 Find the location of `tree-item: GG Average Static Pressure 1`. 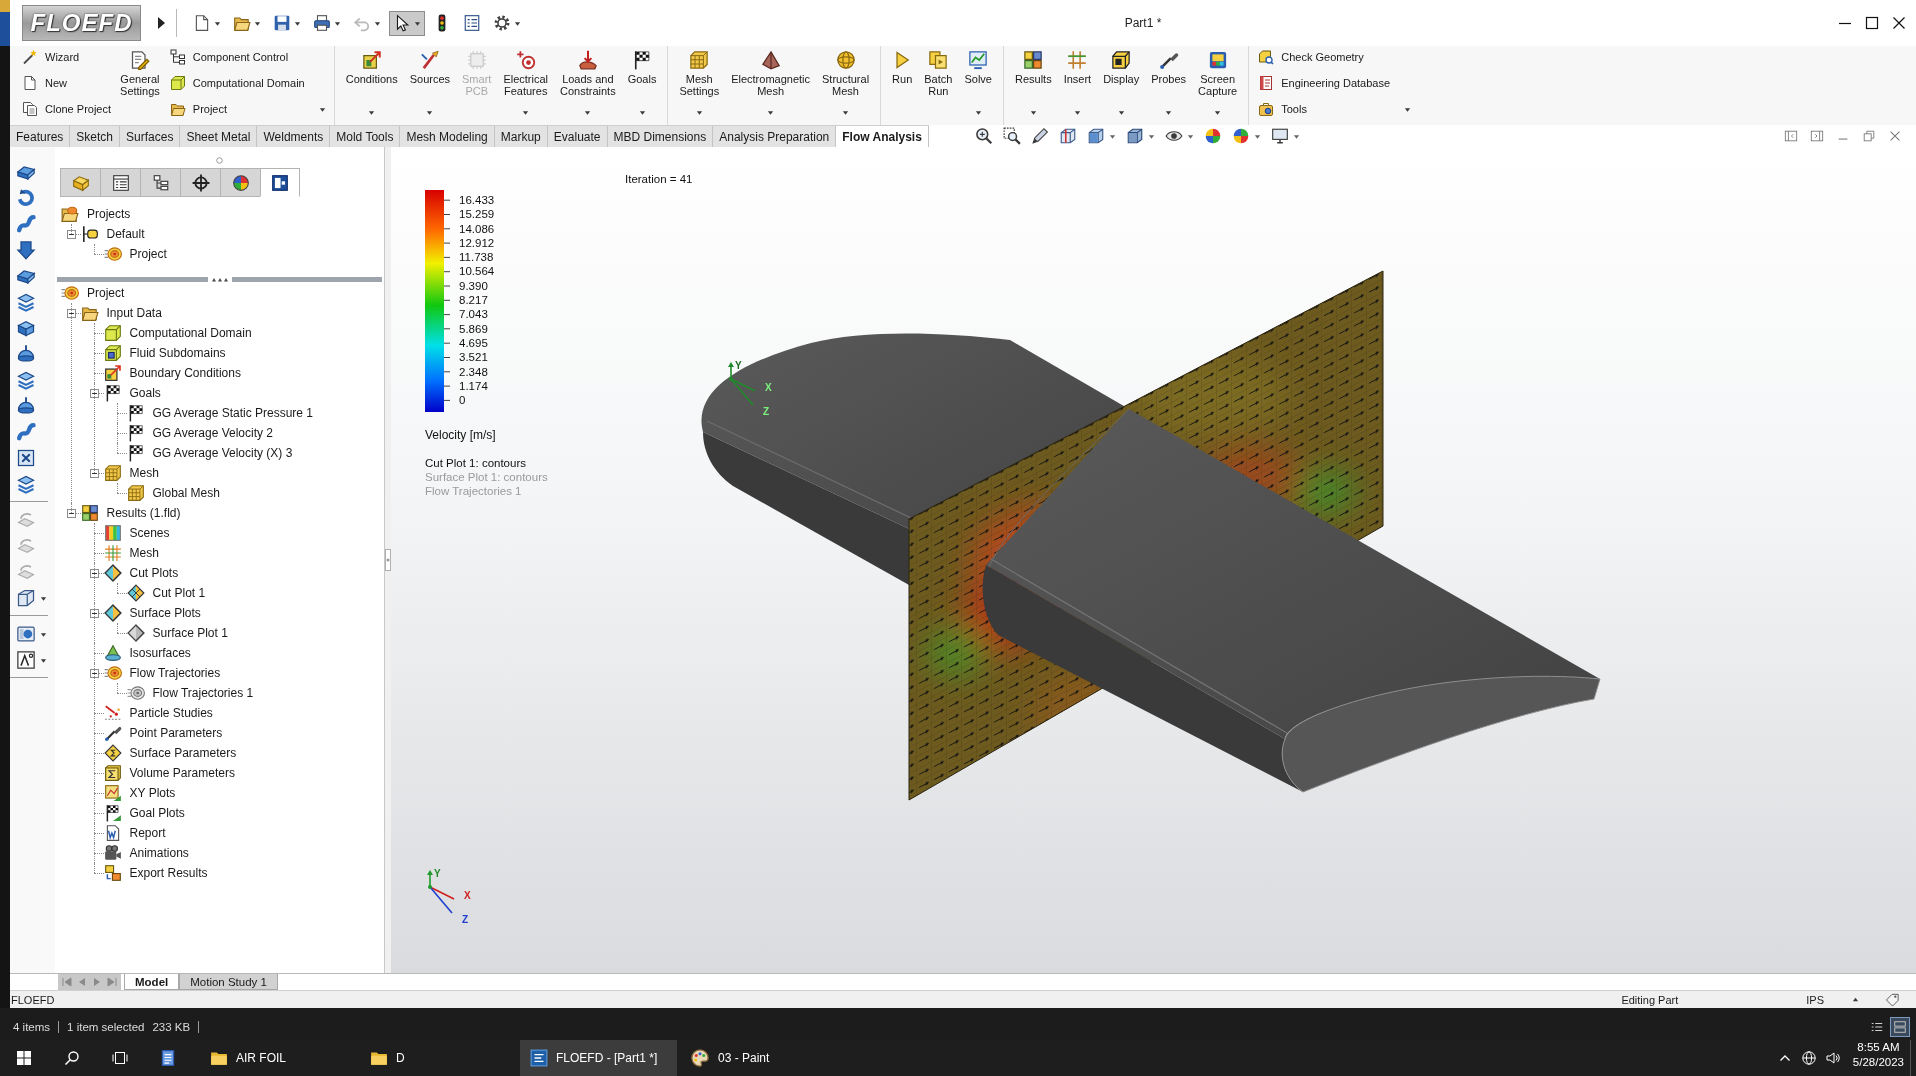

tree-item: GG Average Static Pressure 1 is located at coordinates (233, 413).